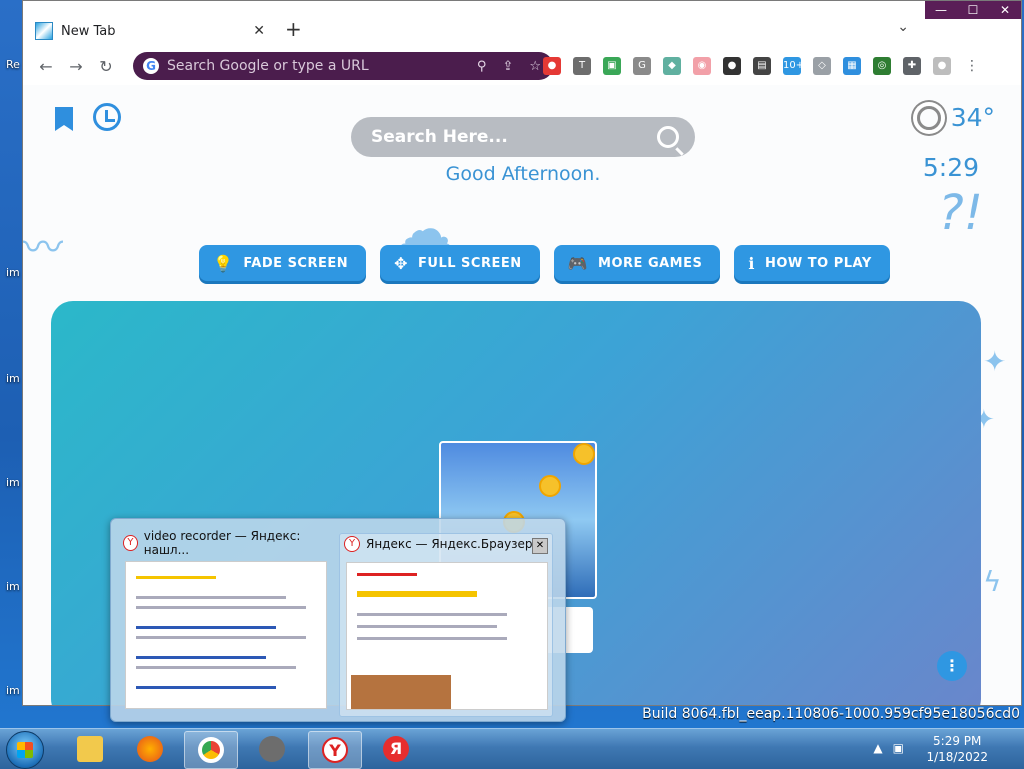  I want to click on green-extension-icon: ▣, so click(612, 66).